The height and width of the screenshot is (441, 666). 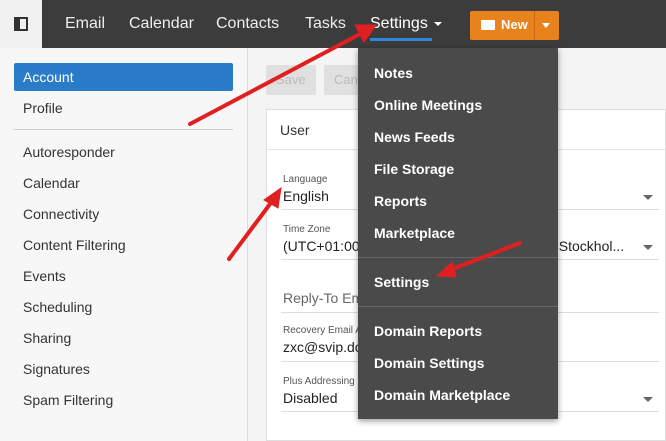 What do you see at coordinates (323, 246) in the screenshot?
I see `timezone-select: (UTC+01:00)` at bounding box center [323, 246].